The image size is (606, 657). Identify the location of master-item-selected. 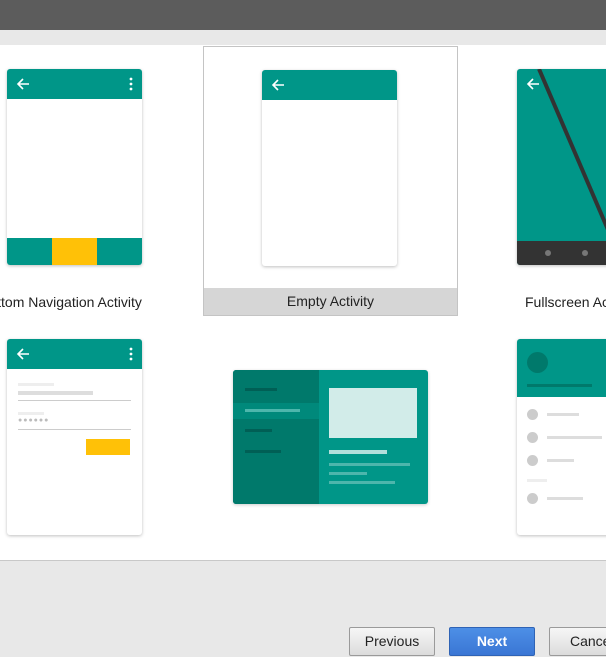
(276, 411).